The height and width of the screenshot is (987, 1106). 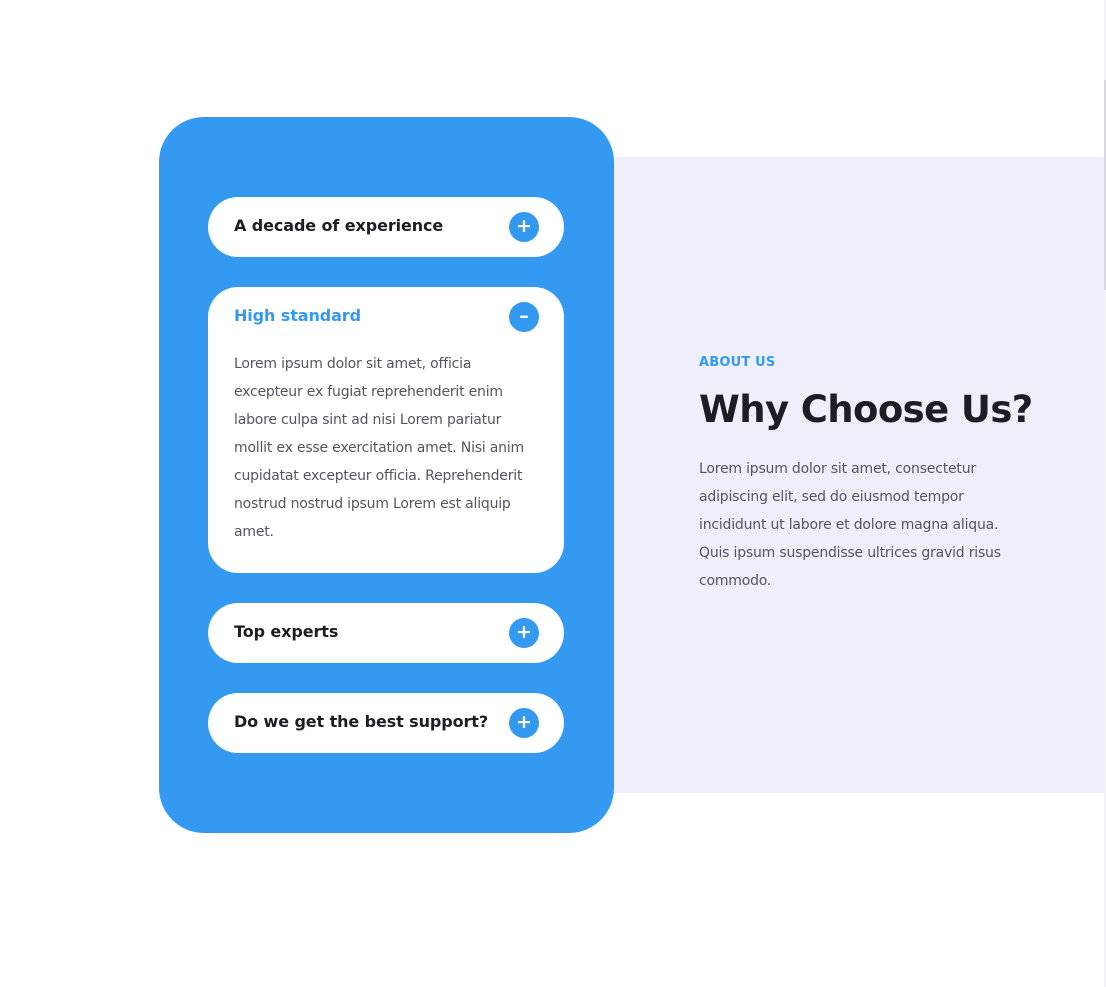 I want to click on accordion-item-title: Top experts, so click(x=286, y=631).